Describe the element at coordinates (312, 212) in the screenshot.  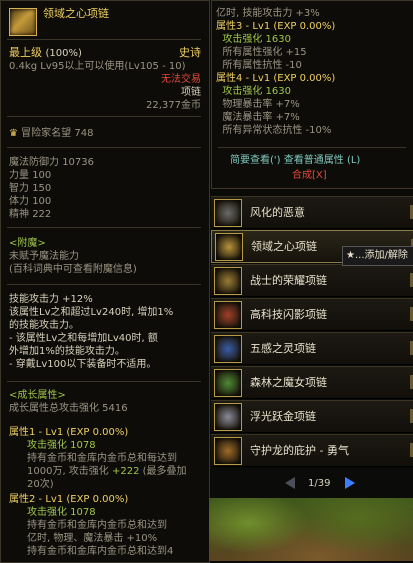
I see `list-item: 风化的恶意` at that location.